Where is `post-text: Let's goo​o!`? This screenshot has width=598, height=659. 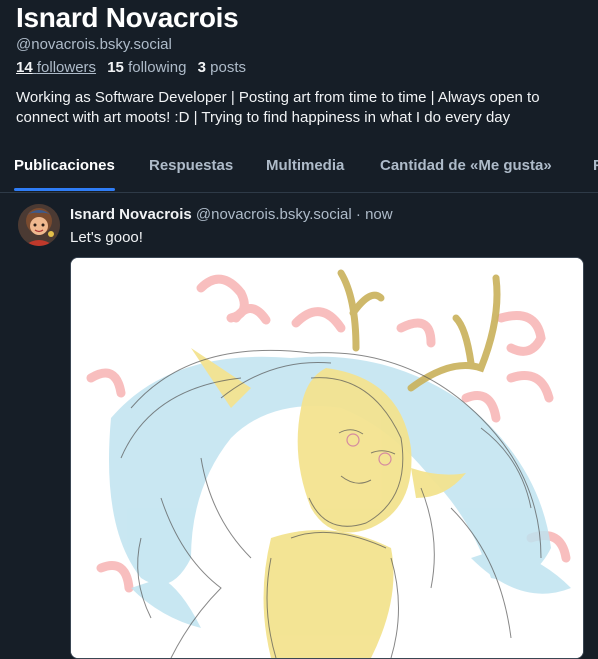 post-text: Let's goo​o! is located at coordinates (106, 237).